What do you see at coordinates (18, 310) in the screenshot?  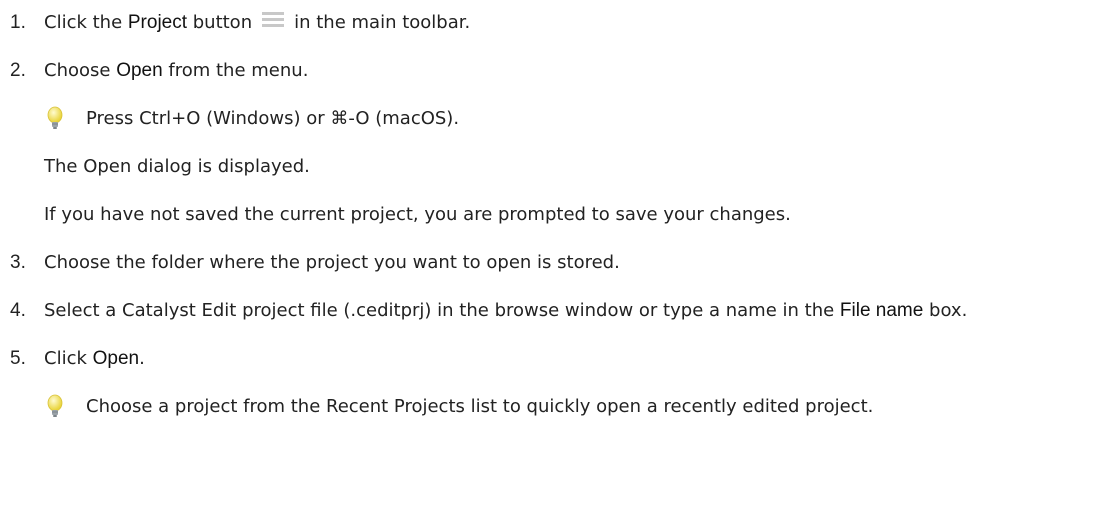 I see `step-number: 4.` at bounding box center [18, 310].